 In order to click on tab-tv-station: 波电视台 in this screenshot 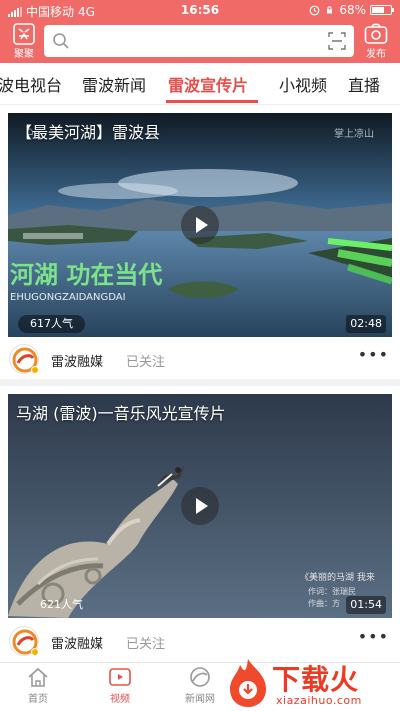, I will do `click(31, 84)`.